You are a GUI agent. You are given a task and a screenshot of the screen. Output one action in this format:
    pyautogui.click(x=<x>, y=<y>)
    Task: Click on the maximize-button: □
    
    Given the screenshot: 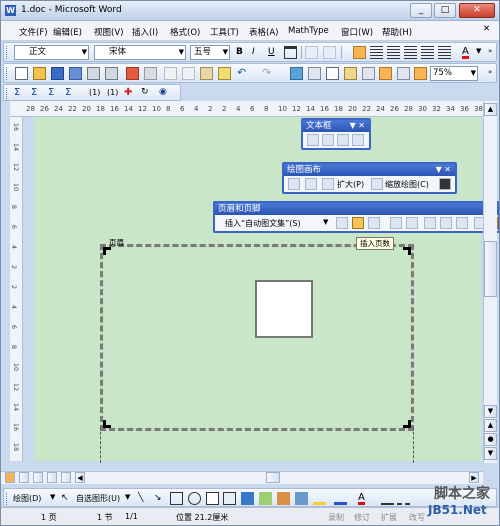 What is the action you would take?
    pyautogui.click(x=445, y=10)
    